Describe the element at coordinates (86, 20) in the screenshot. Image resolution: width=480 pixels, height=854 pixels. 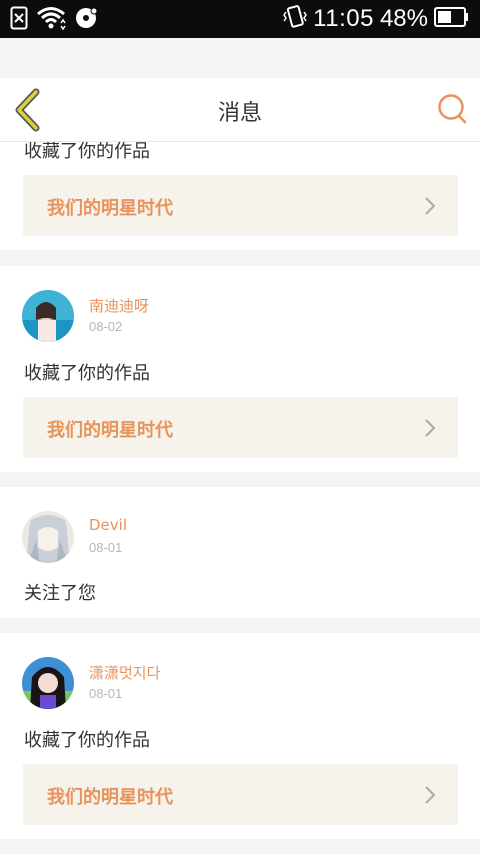
I see `disk-sync-icon` at that location.